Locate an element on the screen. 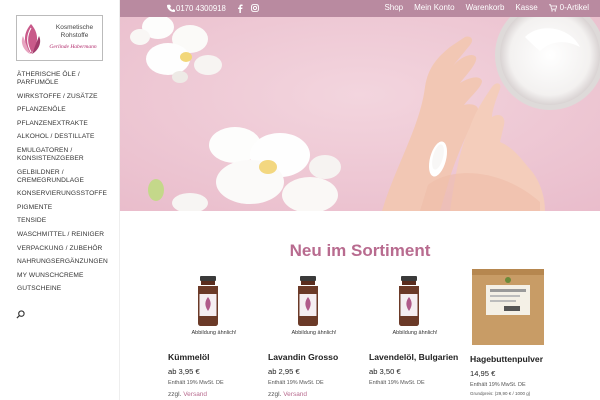 Image resolution: width=600 pixels, height=400 pixels. cart-link: 0-Artikel is located at coordinates (568, 7).